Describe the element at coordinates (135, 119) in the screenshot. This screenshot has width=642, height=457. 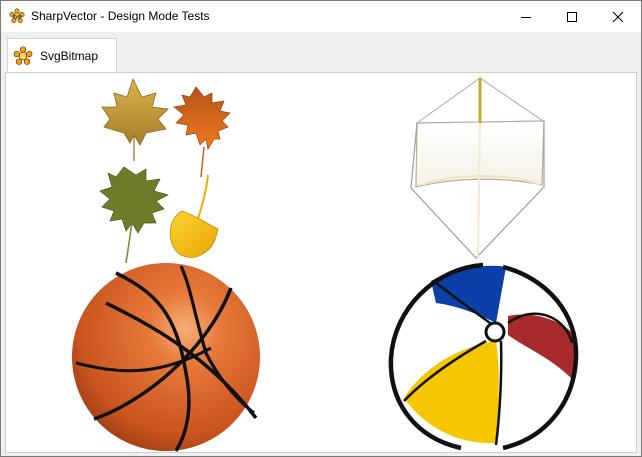
I see `maple-leaf` at that location.